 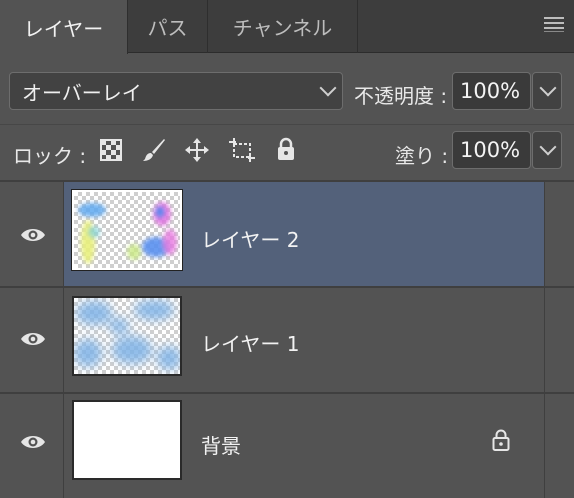 I want to click on lock-all-icon, so click(x=286, y=149).